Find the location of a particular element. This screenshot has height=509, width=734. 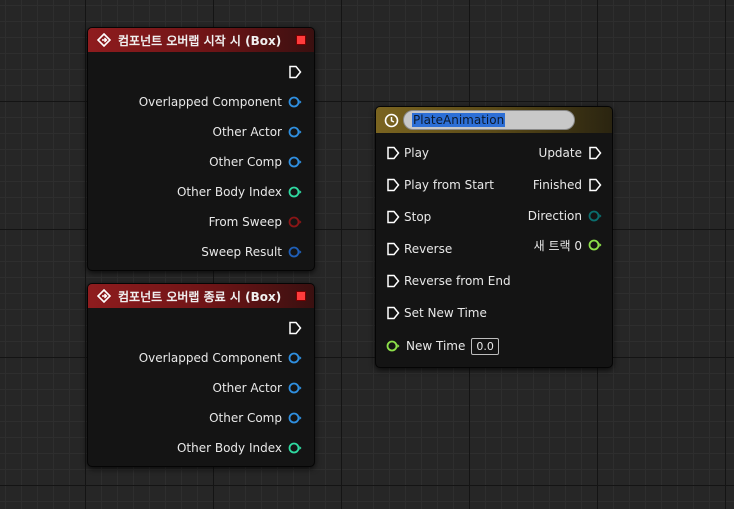

pin-row-set-new-time: Set New Time is located at coordinates (431, 313).